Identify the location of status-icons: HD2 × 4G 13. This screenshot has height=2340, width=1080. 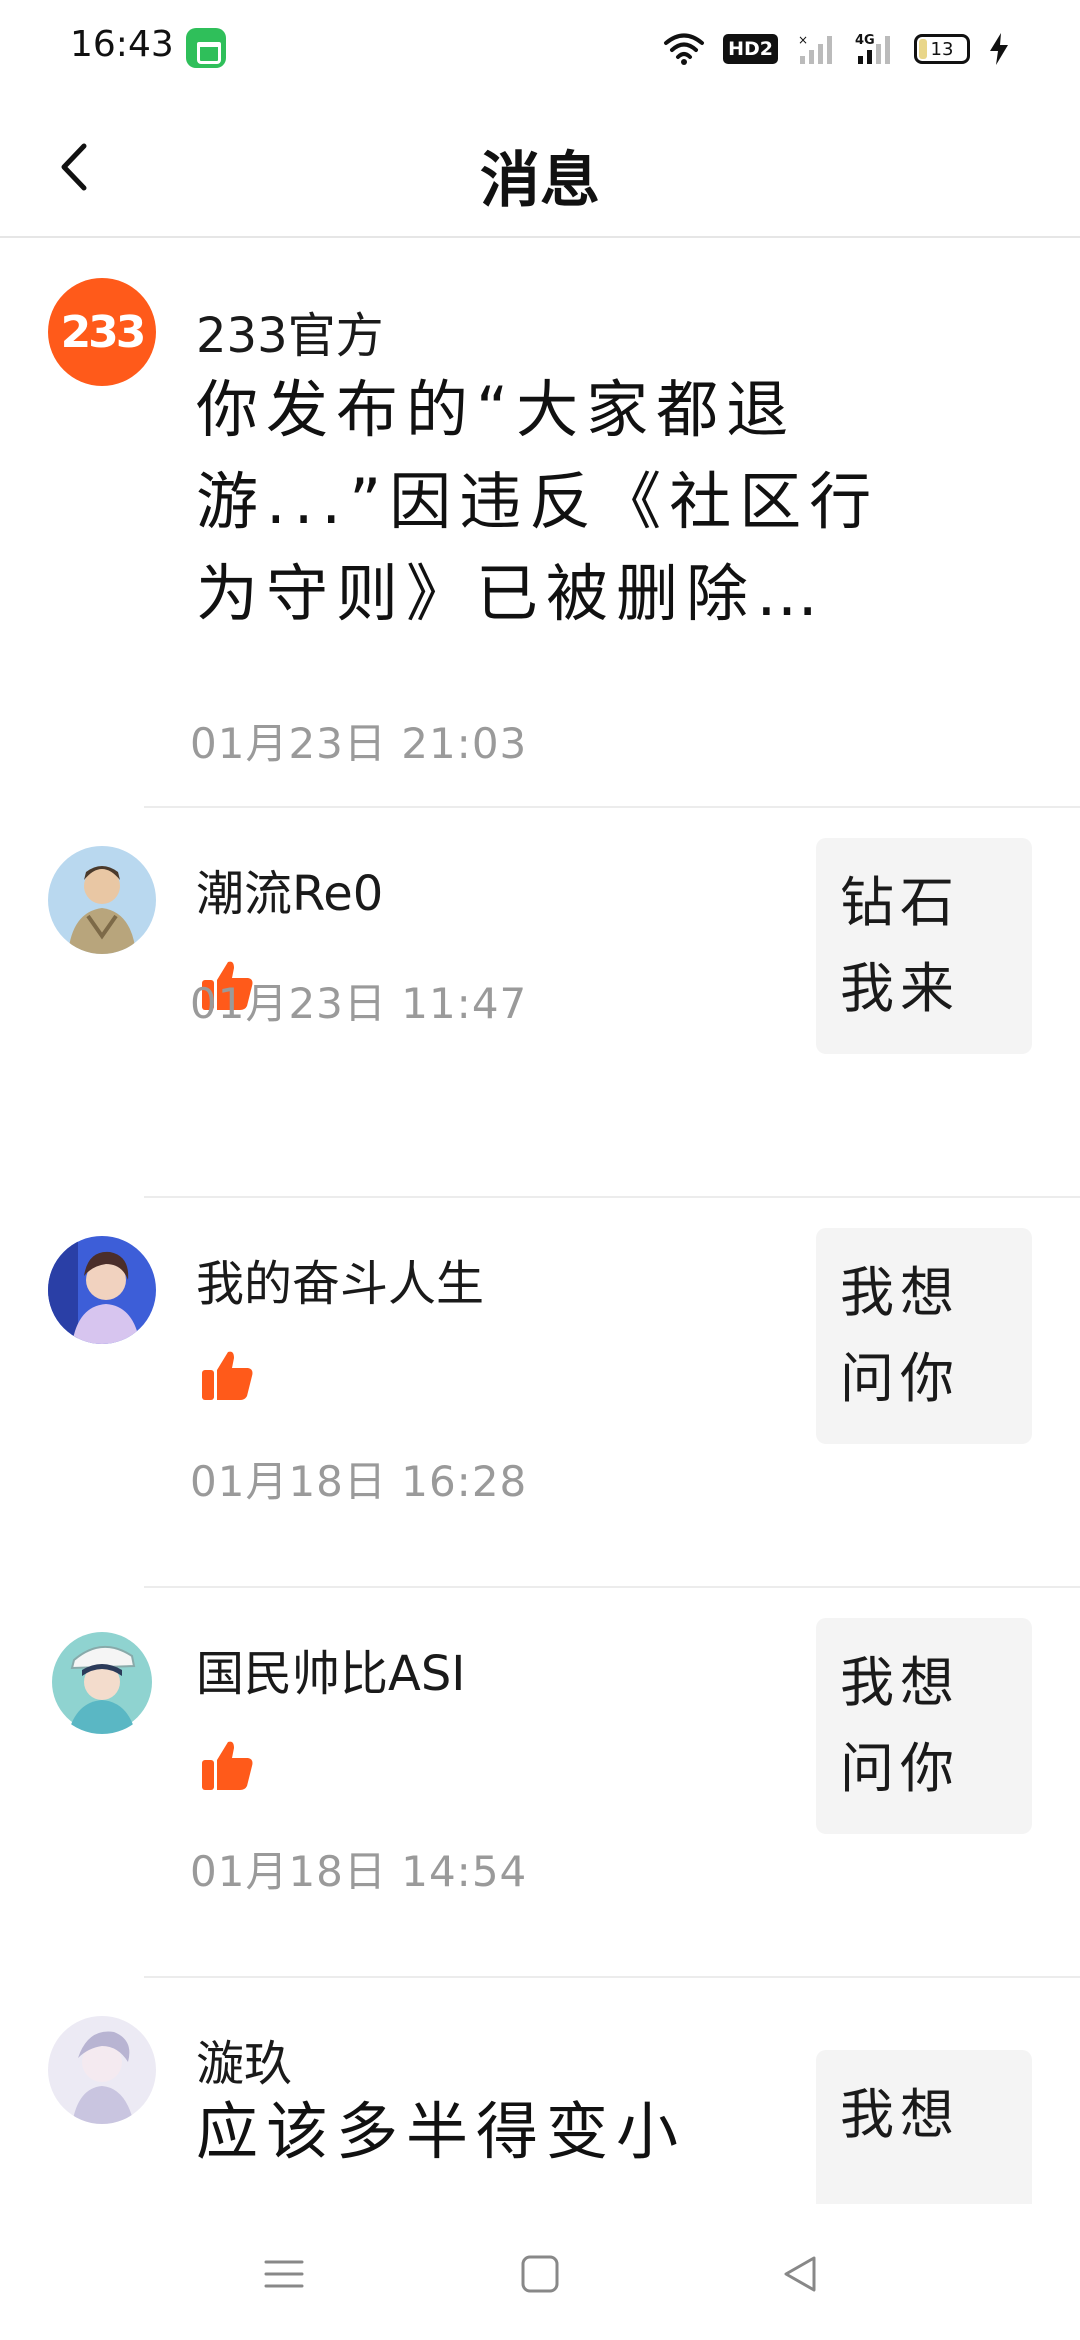
(836, 49).